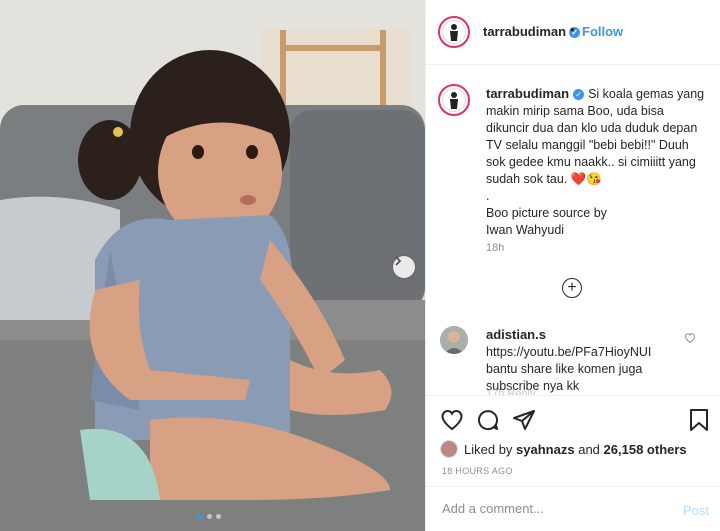 This screenshot has width=720, height=531. I want to click on author-username: tarrabudiman, so click(524, 31).